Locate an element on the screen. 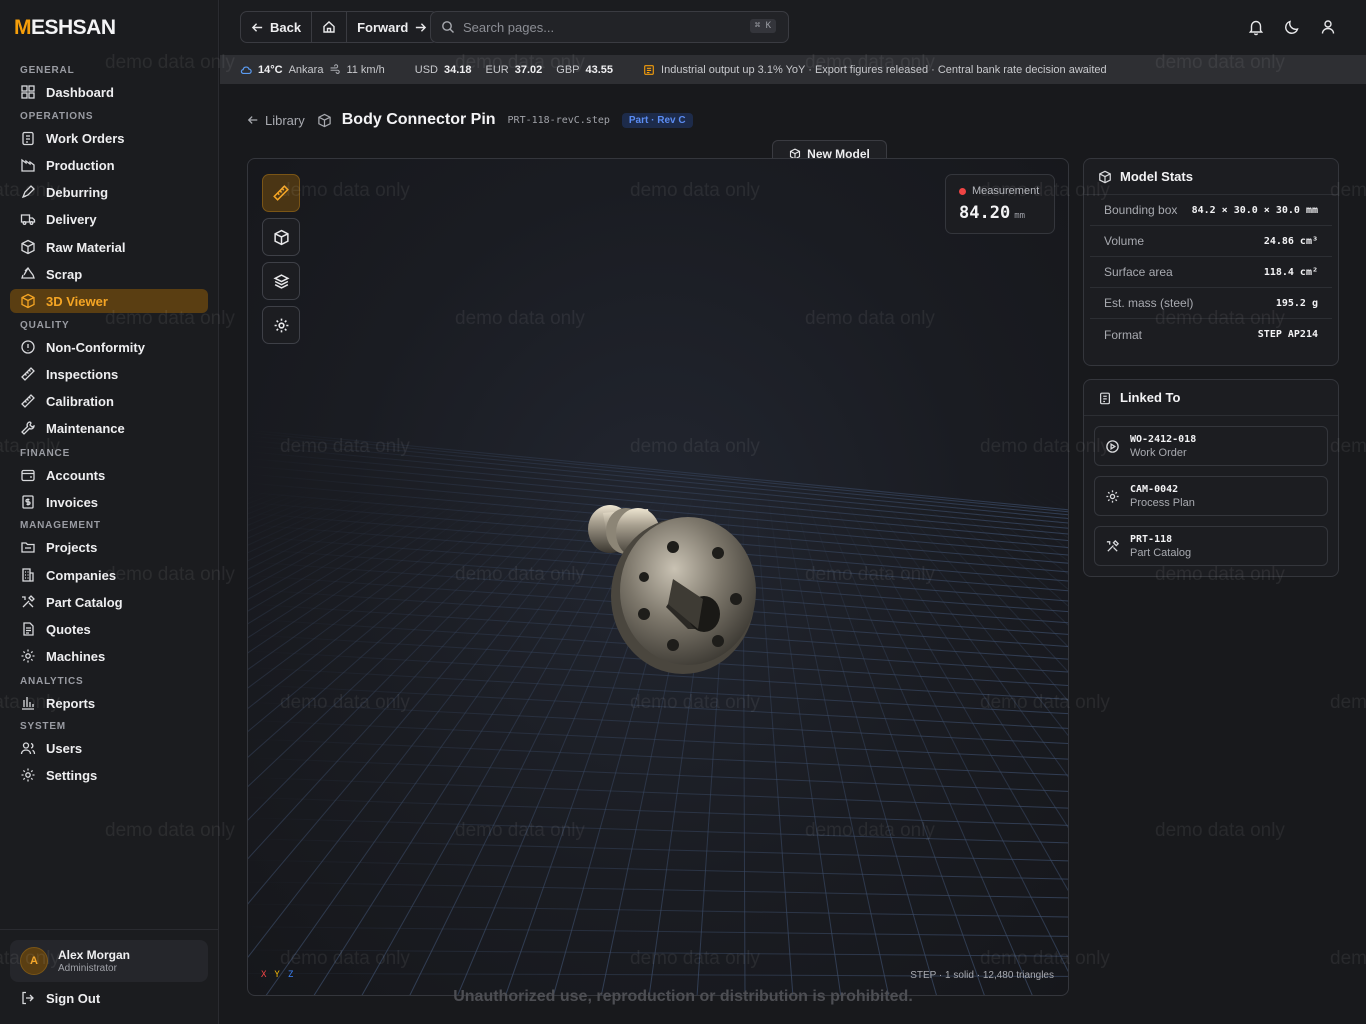 The width and height of the screenshot is (1366, 1024). user-card: A Alex Morgan Administrator is located at coordinates (109, 961).